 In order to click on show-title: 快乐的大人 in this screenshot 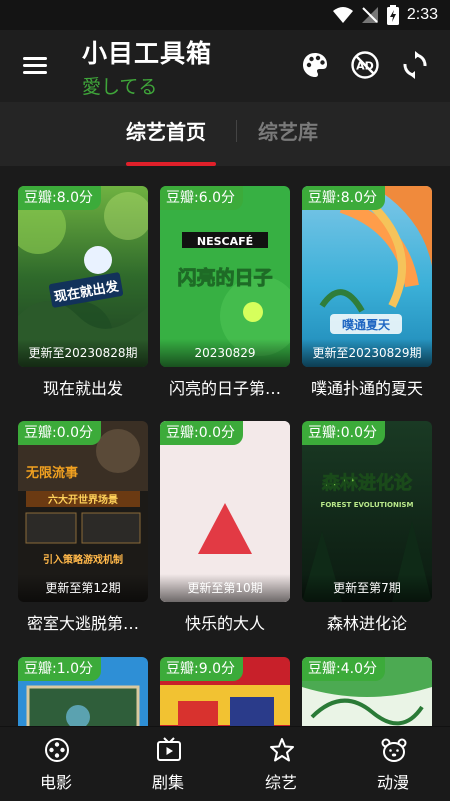, I will do `click(225, 622)`.